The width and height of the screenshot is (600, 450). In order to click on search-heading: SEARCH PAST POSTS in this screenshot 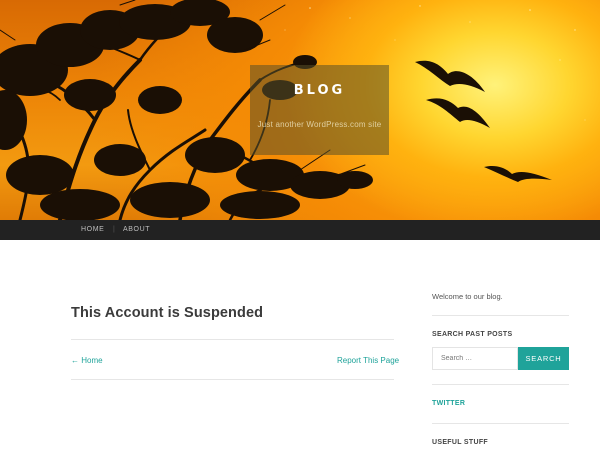, I will do `click(472, 334)`.